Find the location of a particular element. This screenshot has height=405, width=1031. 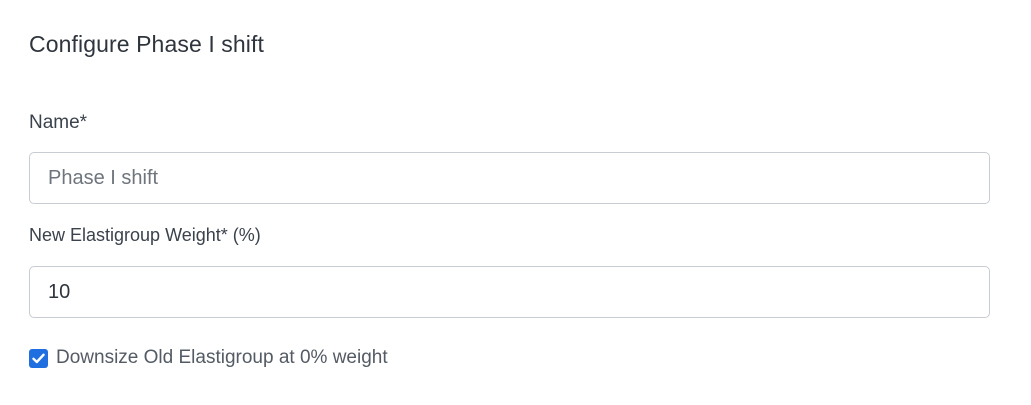

downsize-checkbox-label: Downsize Old Elastigroup at 0% weight is located at coordinates (222, 357).